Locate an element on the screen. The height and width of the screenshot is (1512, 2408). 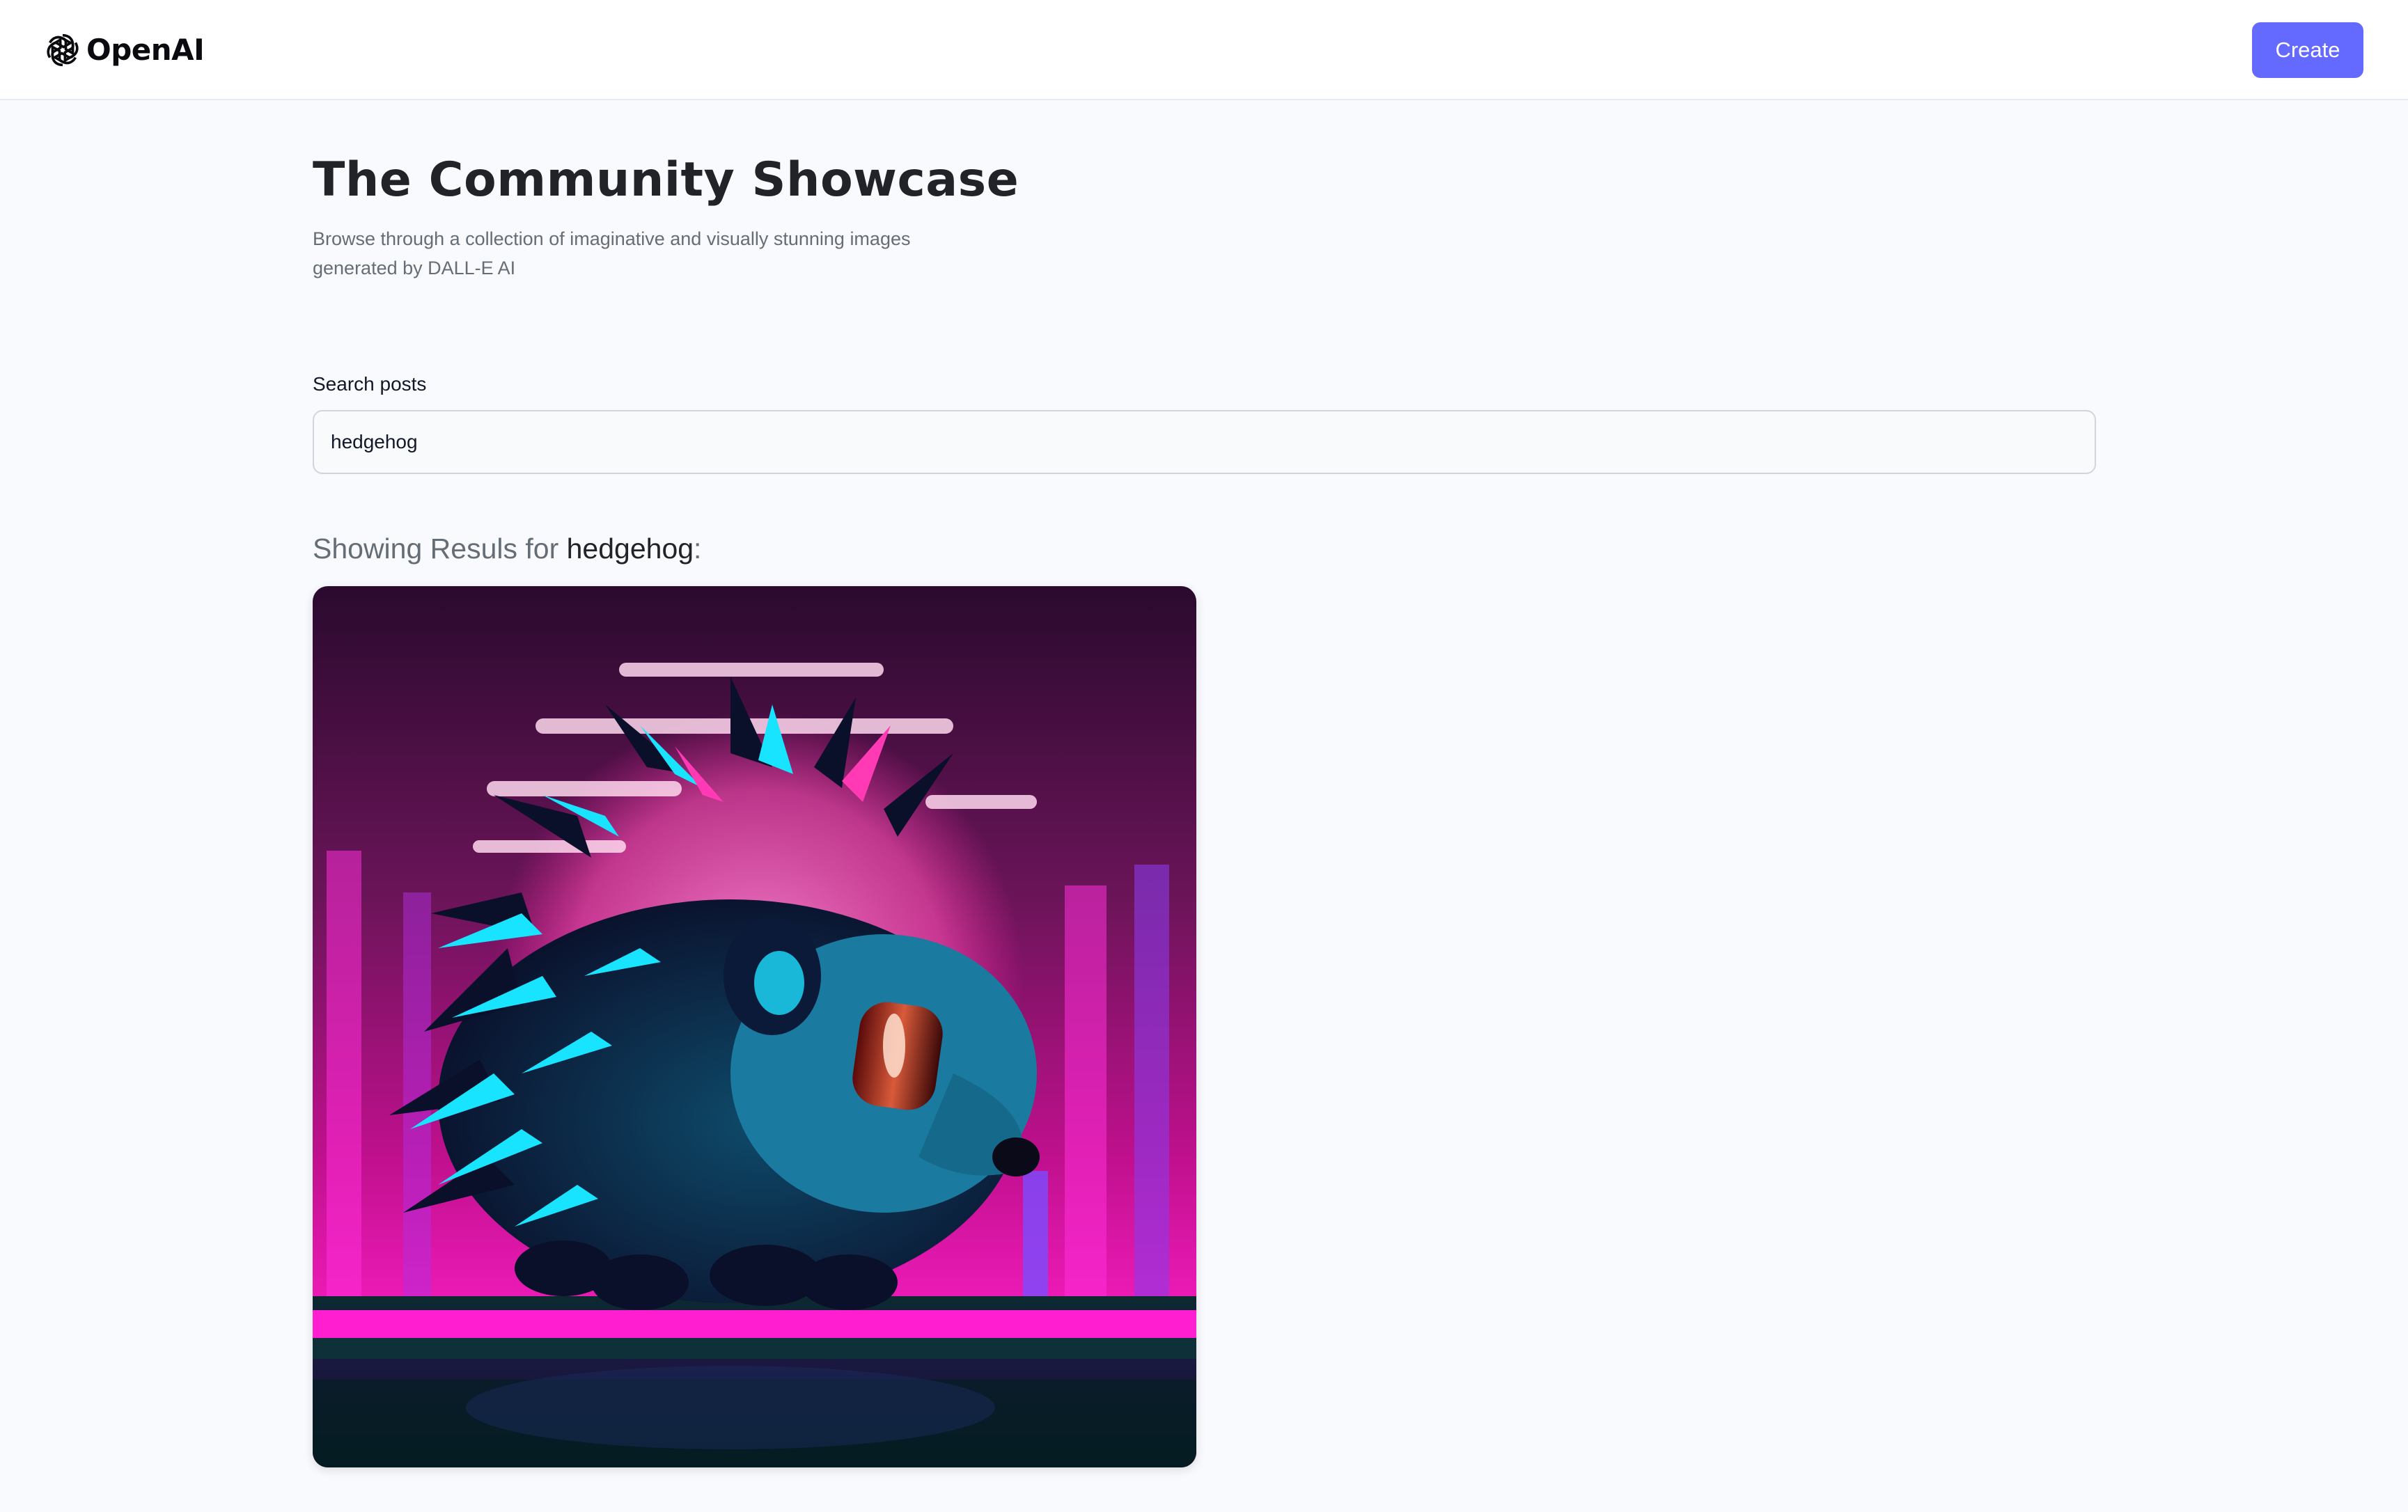
results-heading: Showing Resuls for hedgehog: is located at coordinates (507, 548).